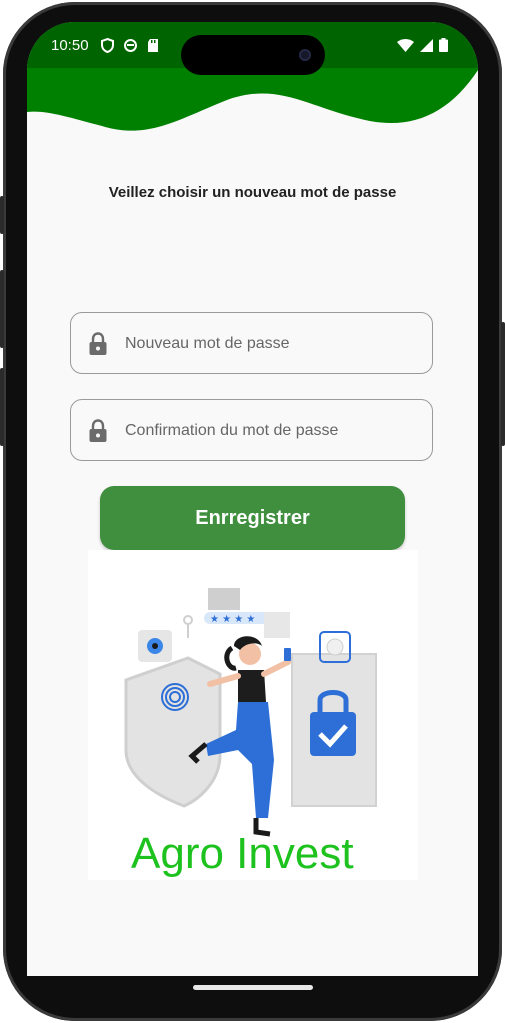  Describe the element at coordinates (70, 45) in the screenshot. I see `status-time: 10:50` at that location.